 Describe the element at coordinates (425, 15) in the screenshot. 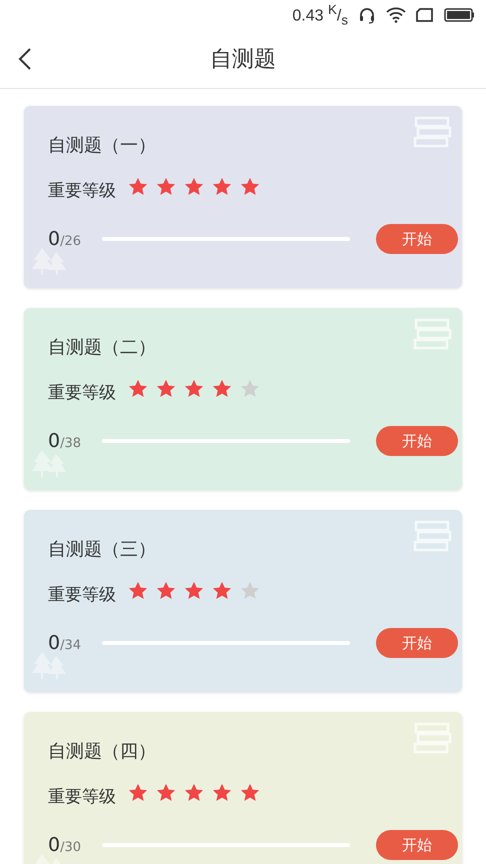

I see `screen-icon` at that location.